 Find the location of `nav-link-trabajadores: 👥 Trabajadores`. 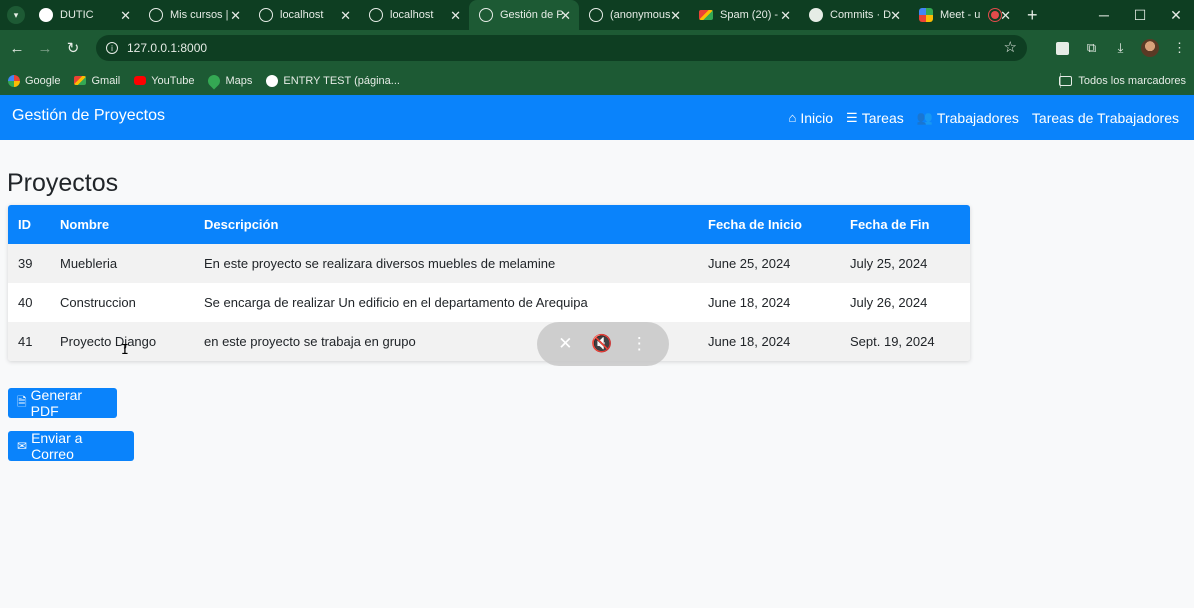

nav-link-trabajadores: 👥 Trabajadores is located at coordinates (968, 118).